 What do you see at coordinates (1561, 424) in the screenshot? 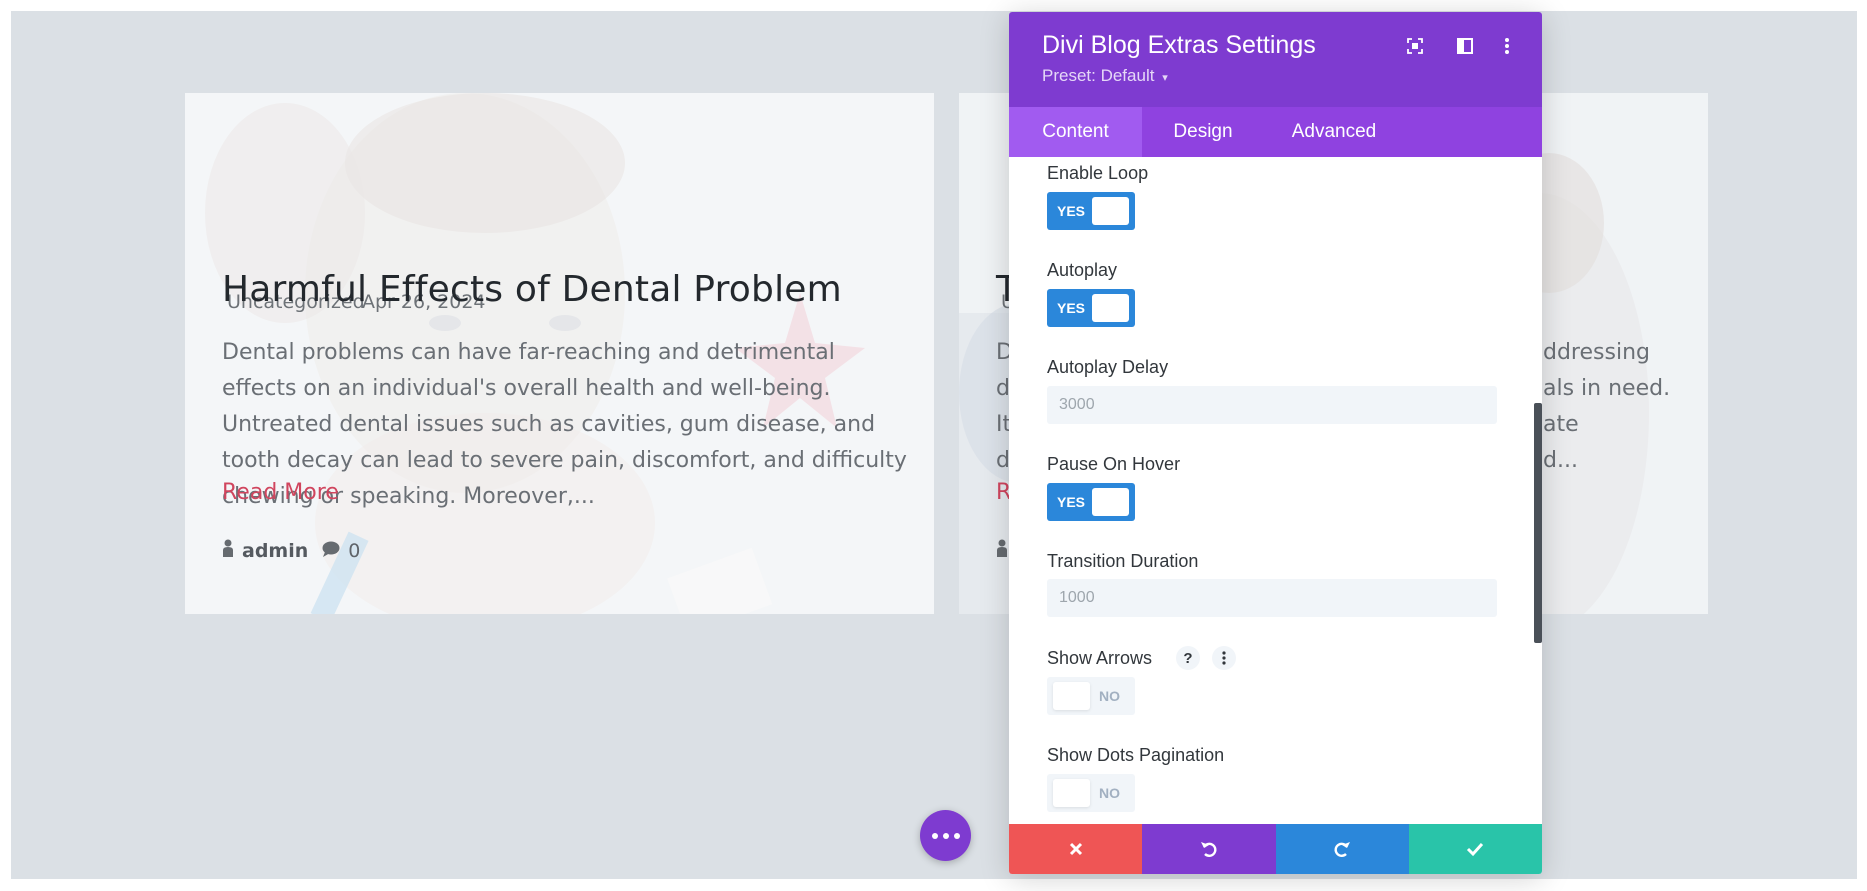
I see `excerpt-line: ate` at bounding box center [1561, 424].